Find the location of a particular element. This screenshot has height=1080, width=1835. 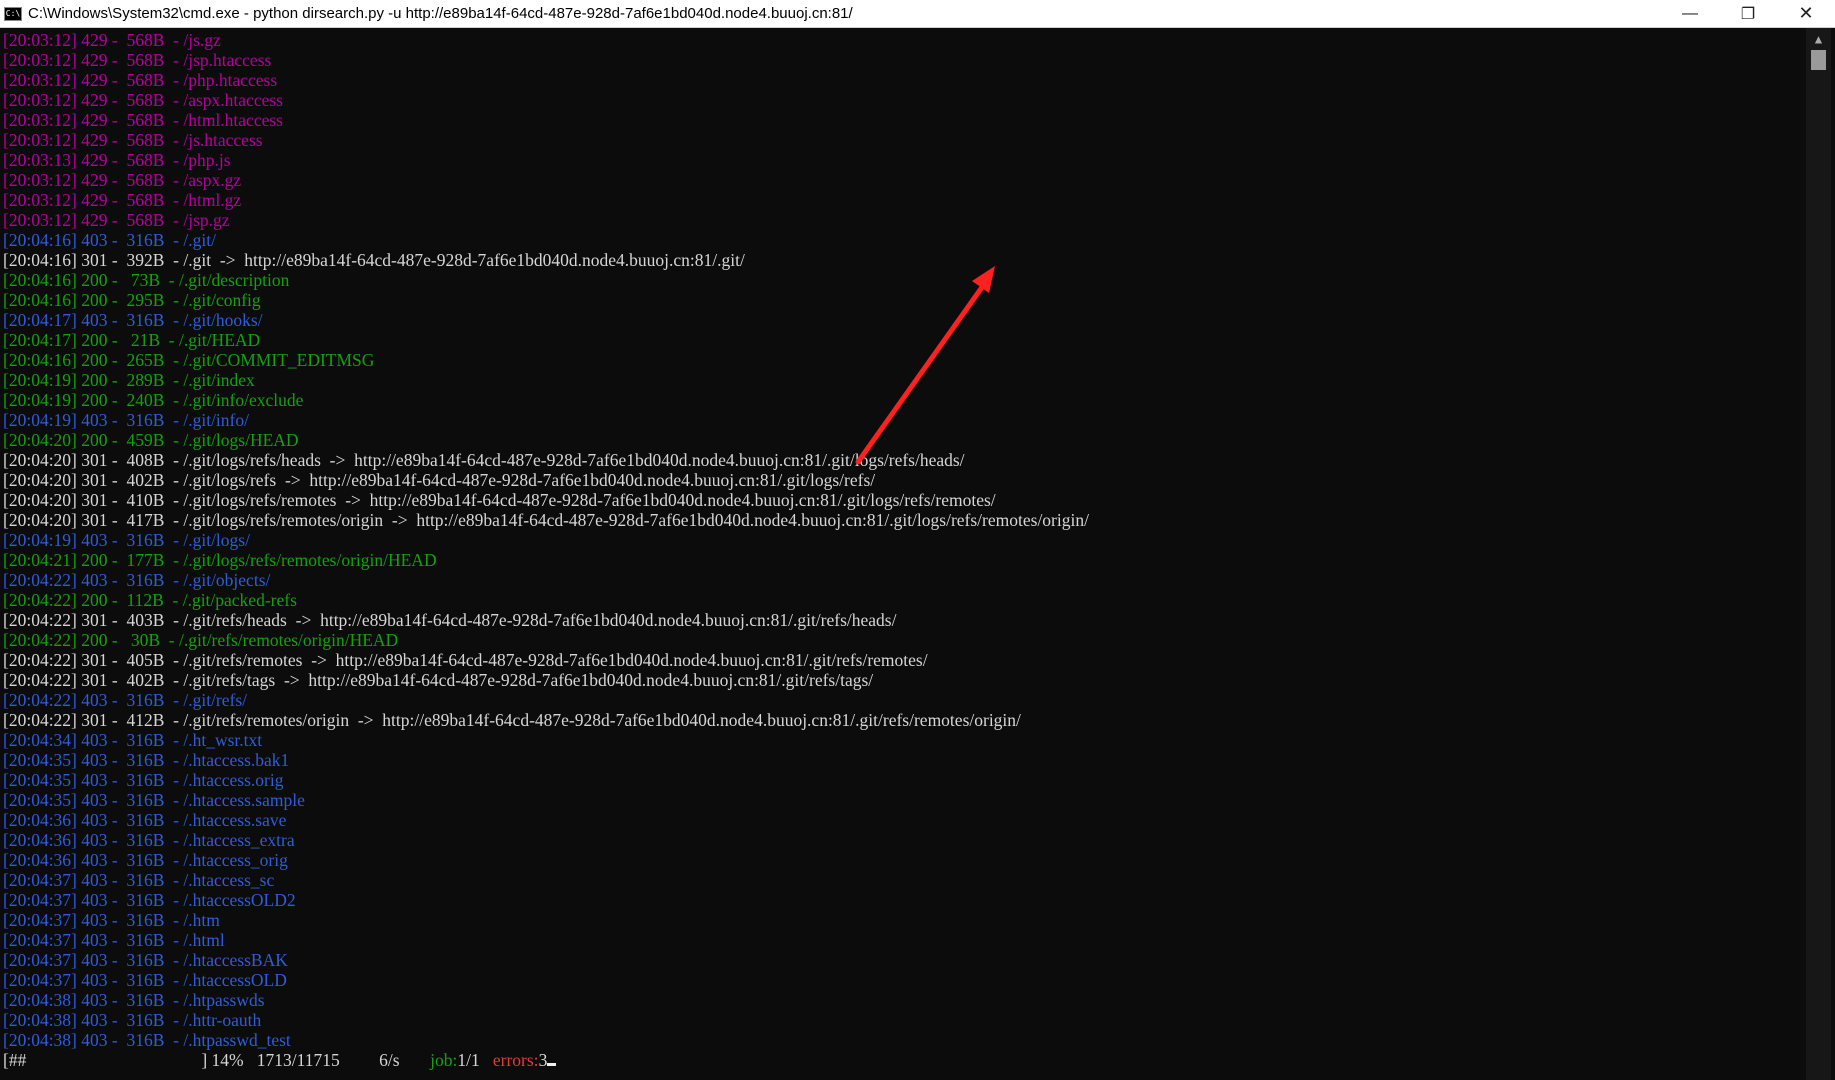

log-size: 30B is located at coordinates (143, 640).